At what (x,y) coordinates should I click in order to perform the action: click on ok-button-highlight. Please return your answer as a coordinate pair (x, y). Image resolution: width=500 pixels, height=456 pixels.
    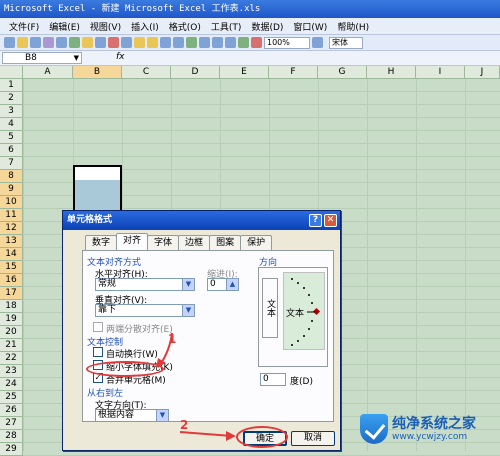
    Looking at the image, I should click on (262, 437).